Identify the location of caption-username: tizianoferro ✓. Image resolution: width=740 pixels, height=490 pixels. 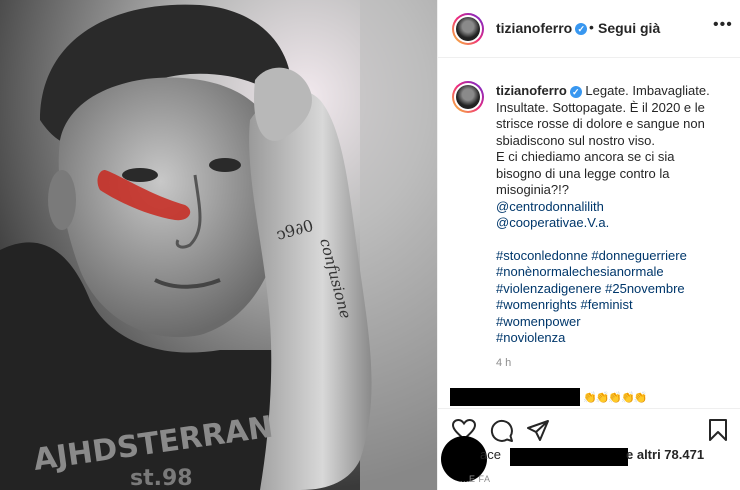
(539, 90).